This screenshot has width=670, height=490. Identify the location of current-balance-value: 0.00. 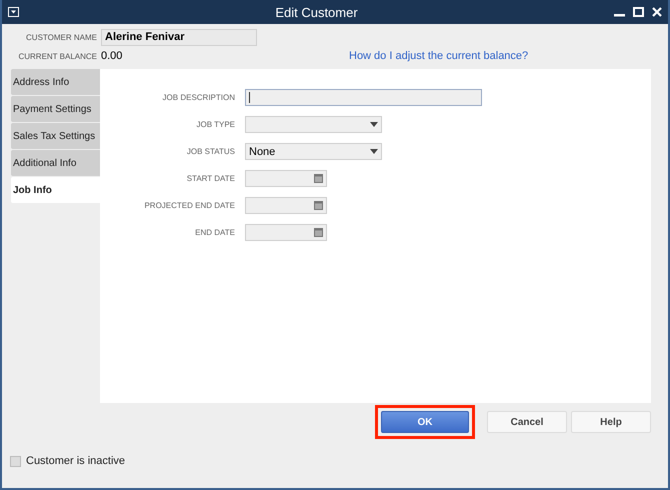
(112, 56).